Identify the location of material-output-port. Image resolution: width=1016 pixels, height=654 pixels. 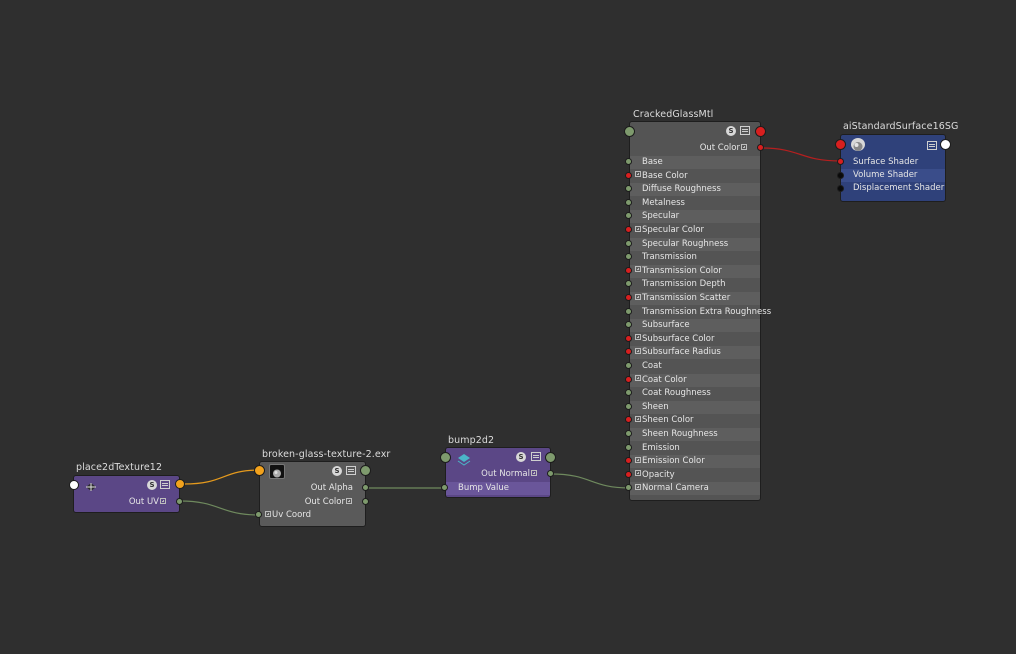
(760, 131).